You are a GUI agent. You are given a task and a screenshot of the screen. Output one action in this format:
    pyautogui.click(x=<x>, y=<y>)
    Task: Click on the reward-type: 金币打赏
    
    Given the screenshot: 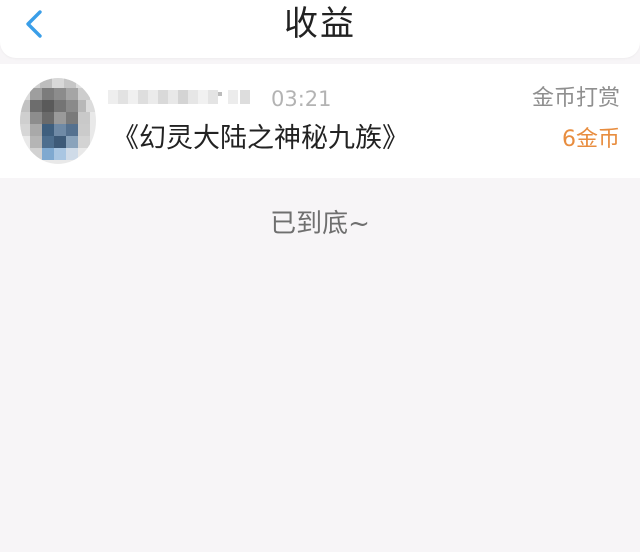 What is the action you would take?
    pyautogui.click(x=575, y=98)
    